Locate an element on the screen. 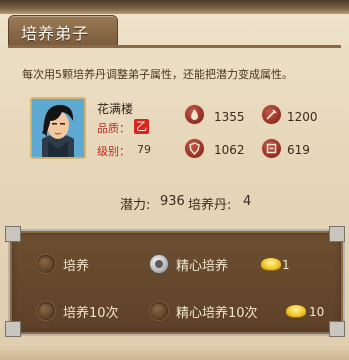 The image size is (349, 360). title-divider is located at coordinates (174, 46).